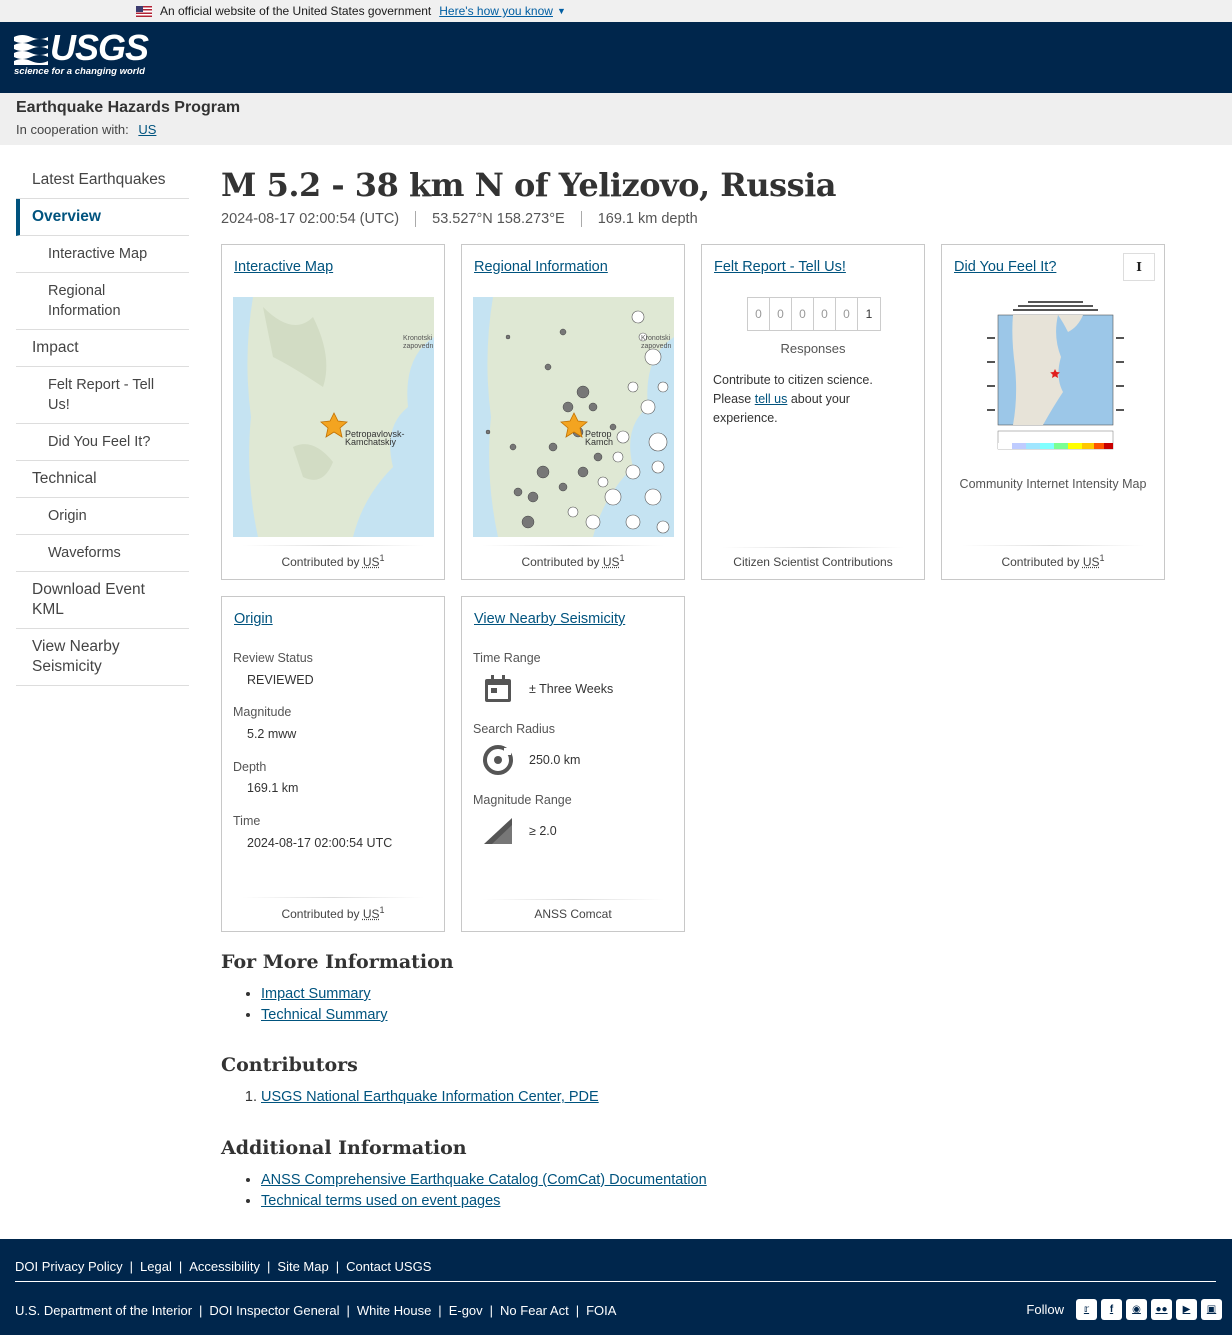 The width and height of the screenshot is (1232, 1335). Describe the element at coordinates (283, 267) in the screenshot. I see `interactive-map-link: Interactive Map` at that location.